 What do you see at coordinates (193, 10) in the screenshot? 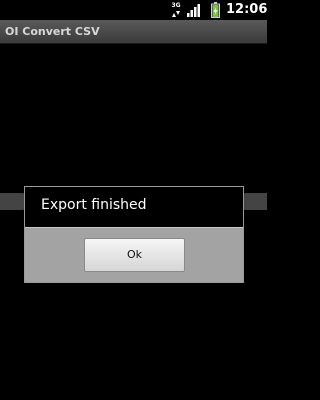
I see `signal-strength-icon` at bounding box center [193, 10].